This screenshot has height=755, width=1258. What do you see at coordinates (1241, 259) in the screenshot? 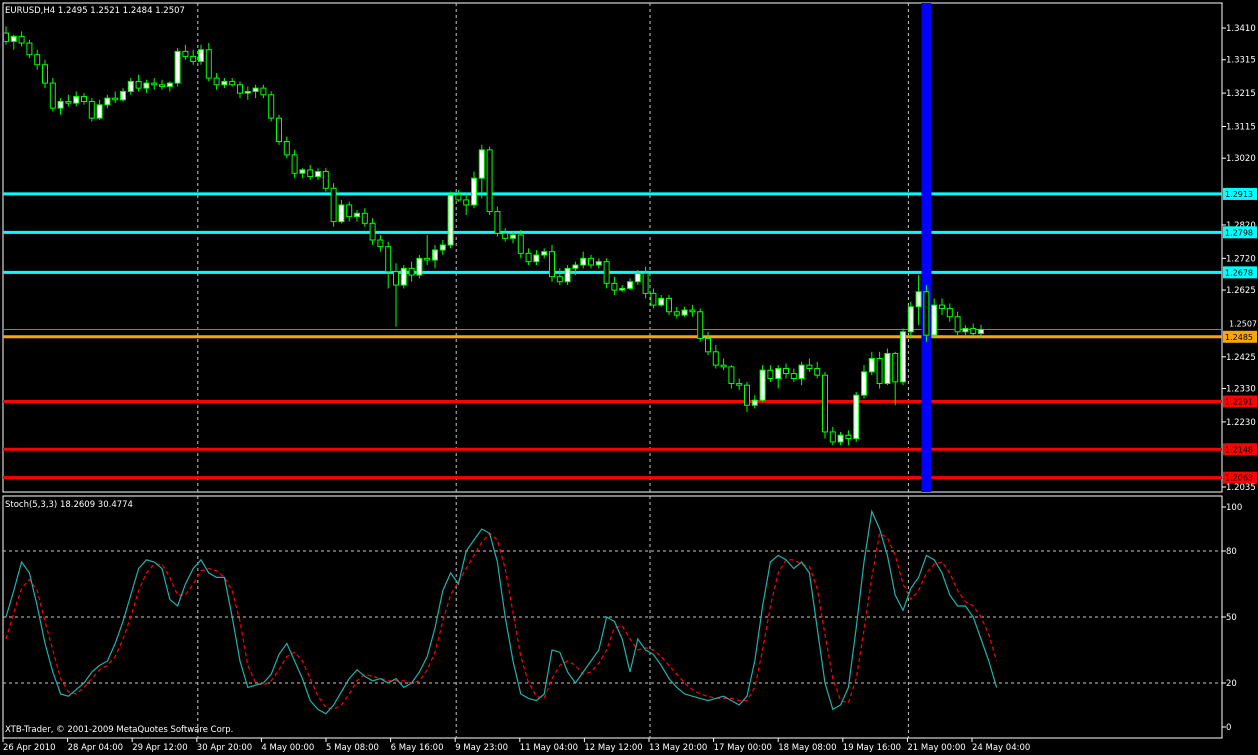
I see `price-tick-label: 1.2720` at bounding box center [1241, 259].